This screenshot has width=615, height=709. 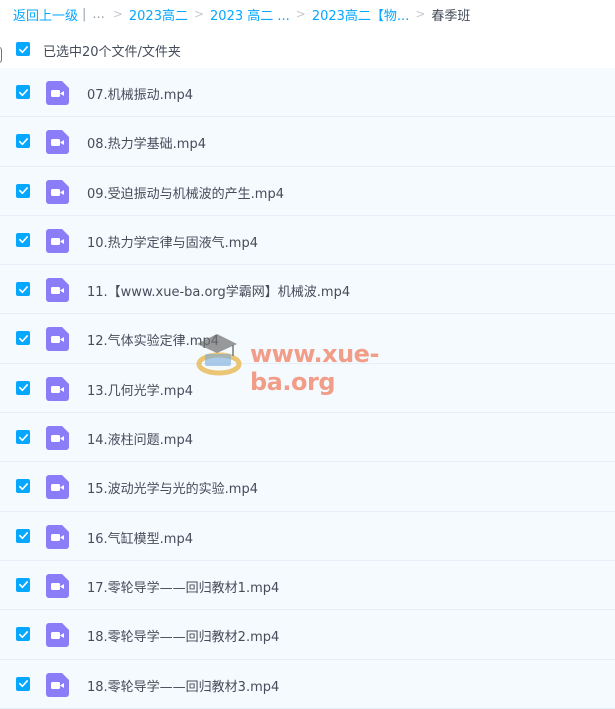 What do you see at coordinates (140, 93) in the screenshot?
I see `file-name: 07.机械振动.mp4` at bounding box center [140, 93].